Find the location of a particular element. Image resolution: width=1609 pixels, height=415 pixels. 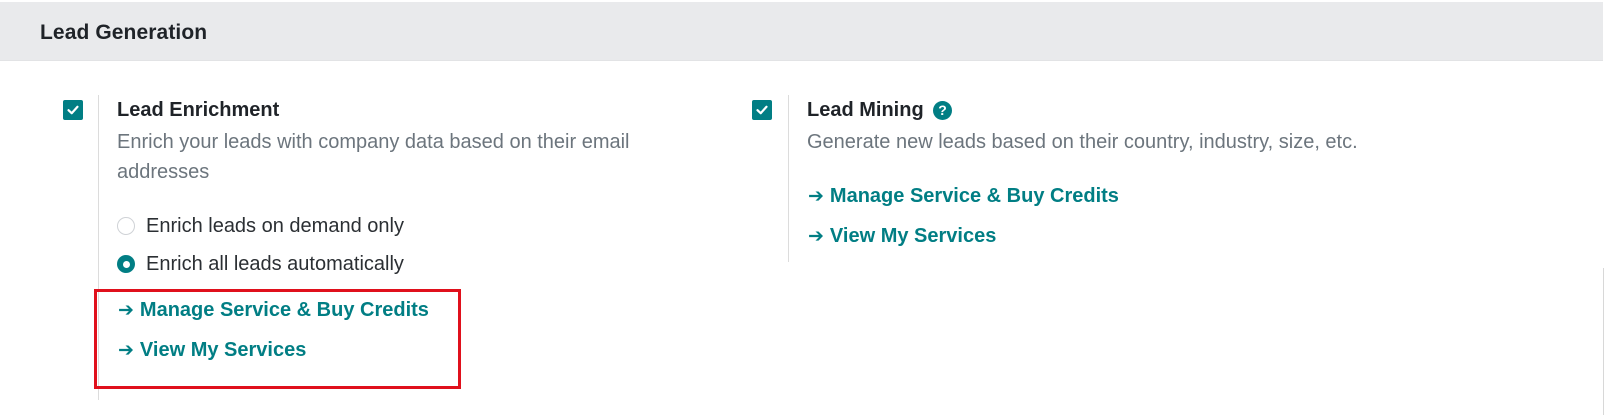

manage-service-link: ➔ Manage Service & Buy Credits is located at coordinates (963, 196).